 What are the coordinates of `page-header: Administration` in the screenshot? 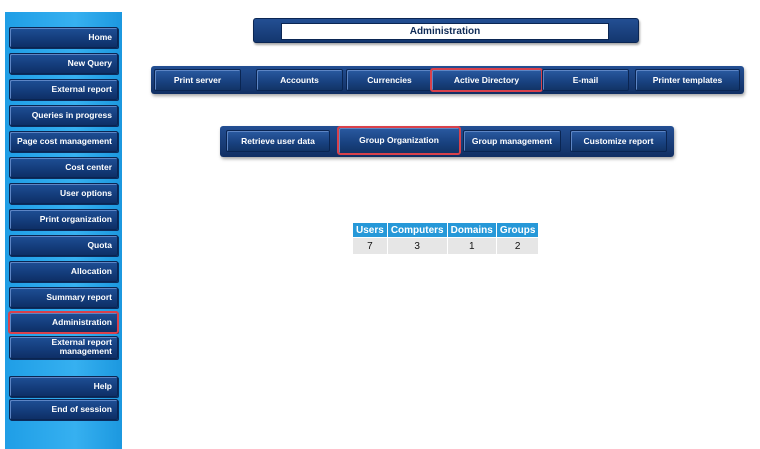 It's located at (446, 30).